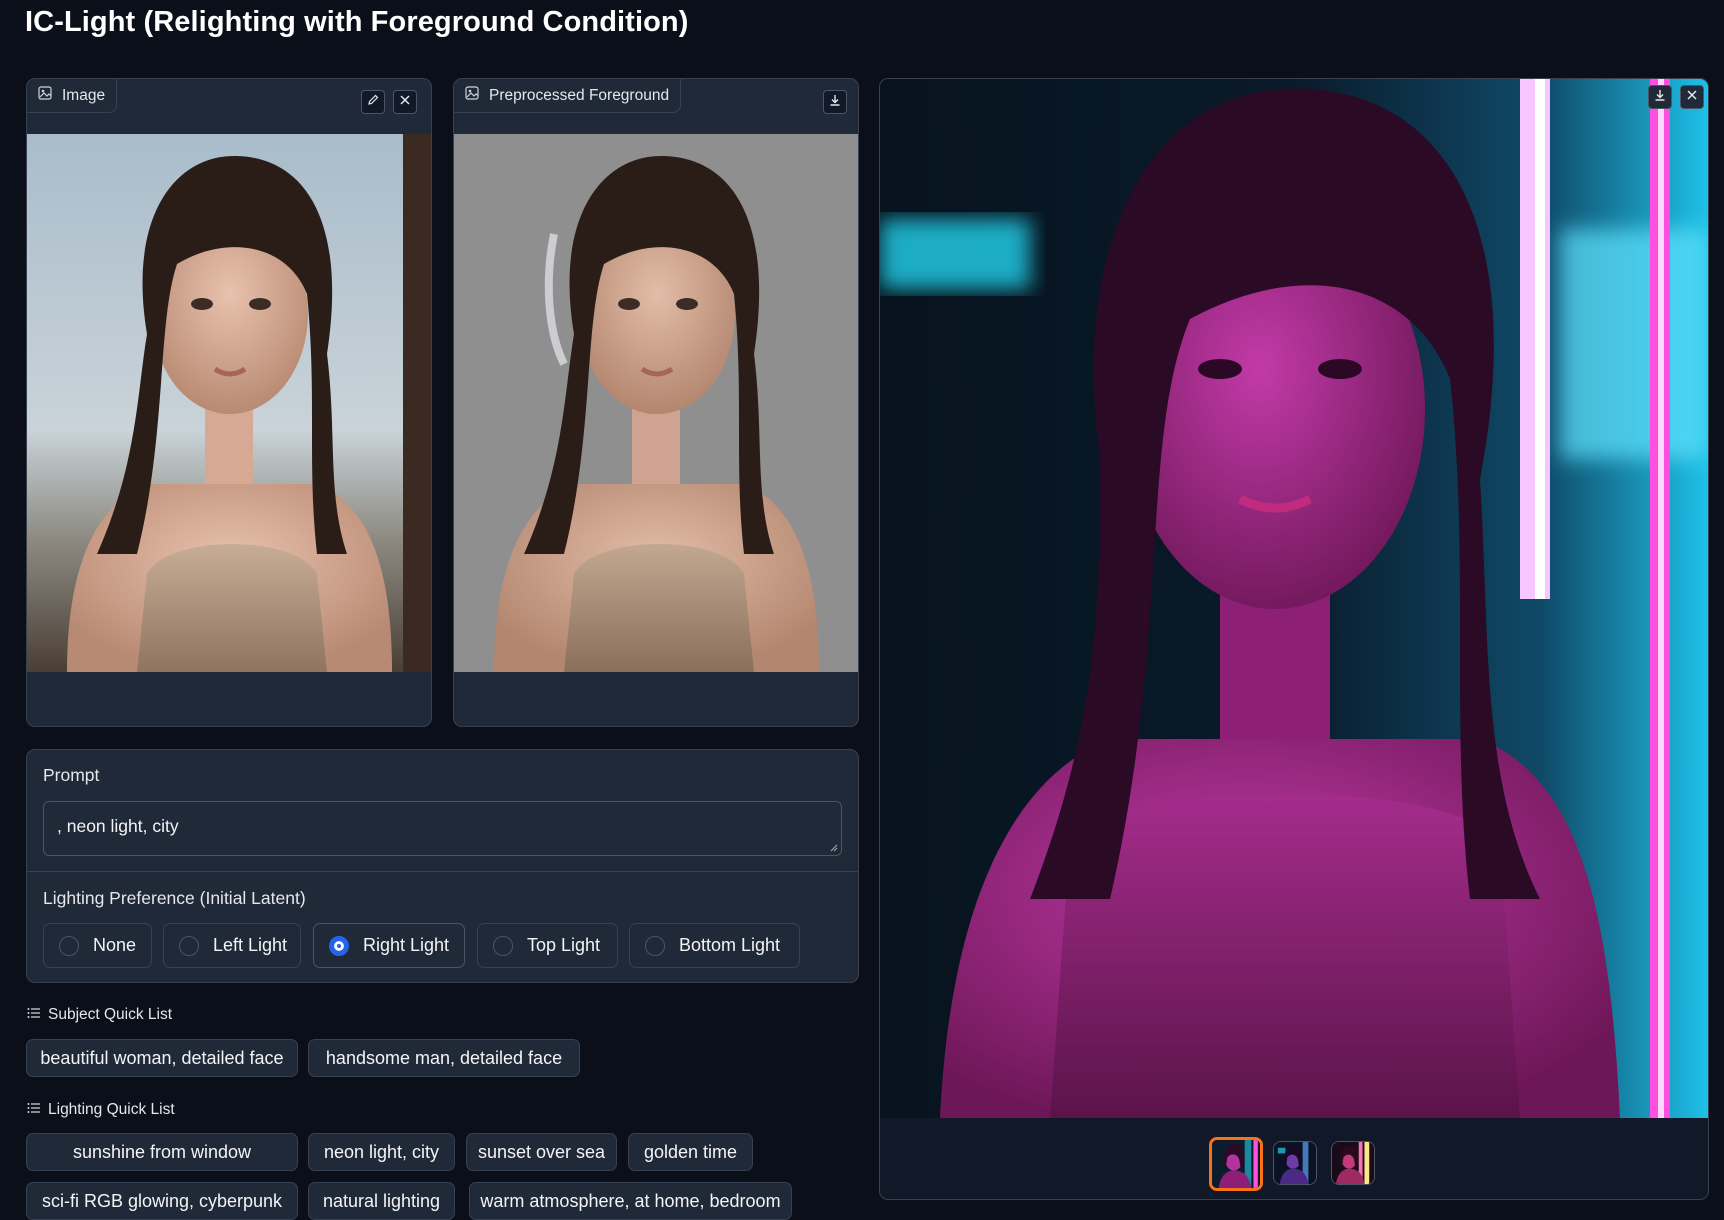  I want to click on lighting-chip: golden time, so click(690, 1152).